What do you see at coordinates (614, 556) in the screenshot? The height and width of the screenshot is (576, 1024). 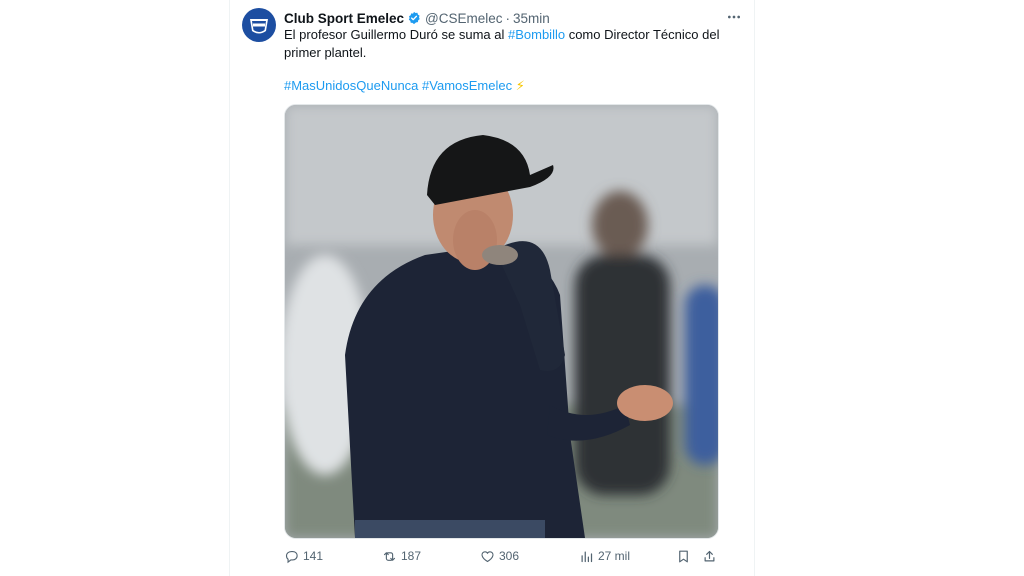 I see `views-count: 27 mil` at bounding box center [614, 556].